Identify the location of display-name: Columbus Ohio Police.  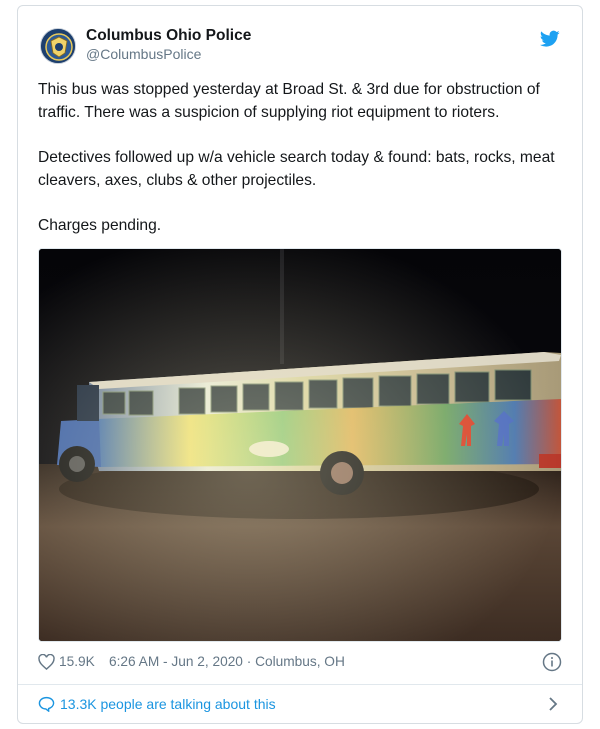
(168, 36).